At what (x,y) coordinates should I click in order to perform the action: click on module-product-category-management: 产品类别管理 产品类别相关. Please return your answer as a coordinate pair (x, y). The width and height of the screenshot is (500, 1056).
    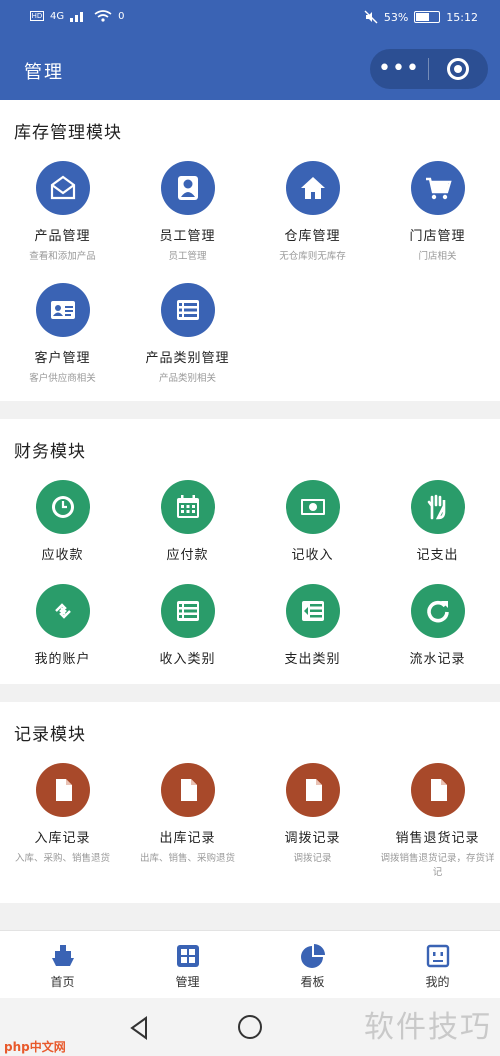
    Looking at the image, I should click on (187, 337).